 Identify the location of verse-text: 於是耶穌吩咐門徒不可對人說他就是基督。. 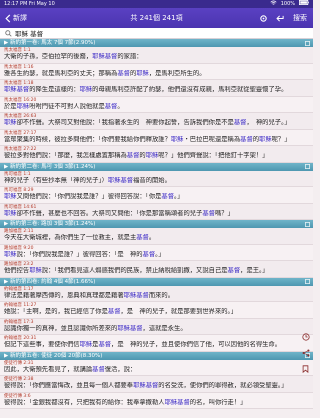
(64, 106).